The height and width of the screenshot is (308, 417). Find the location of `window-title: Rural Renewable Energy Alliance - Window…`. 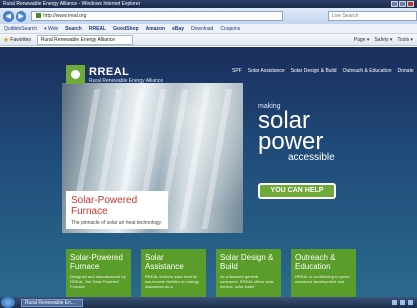

window-title: Rural Renewable Energy Alliance - Window… is located at coordinates (72, 4).